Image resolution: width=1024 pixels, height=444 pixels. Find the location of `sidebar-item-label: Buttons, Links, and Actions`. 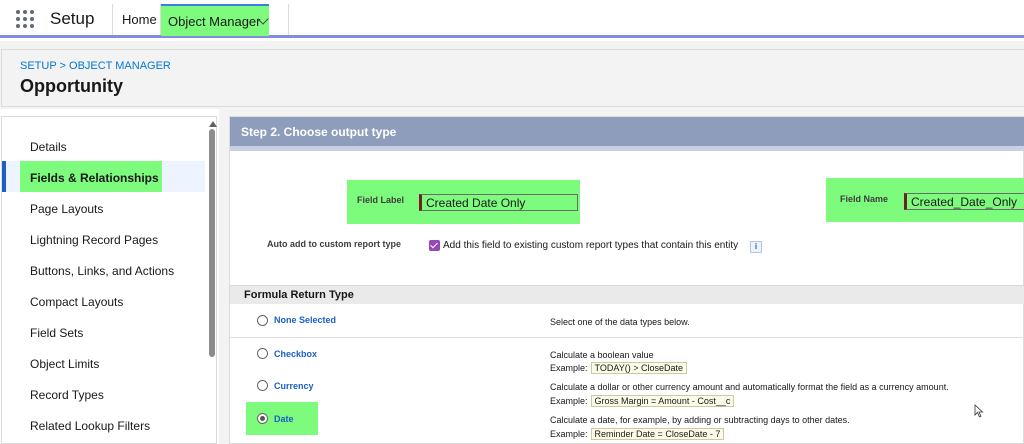

sidebar-item-label: Buttons, Links, and Actions is located at coordinates (102, 271).